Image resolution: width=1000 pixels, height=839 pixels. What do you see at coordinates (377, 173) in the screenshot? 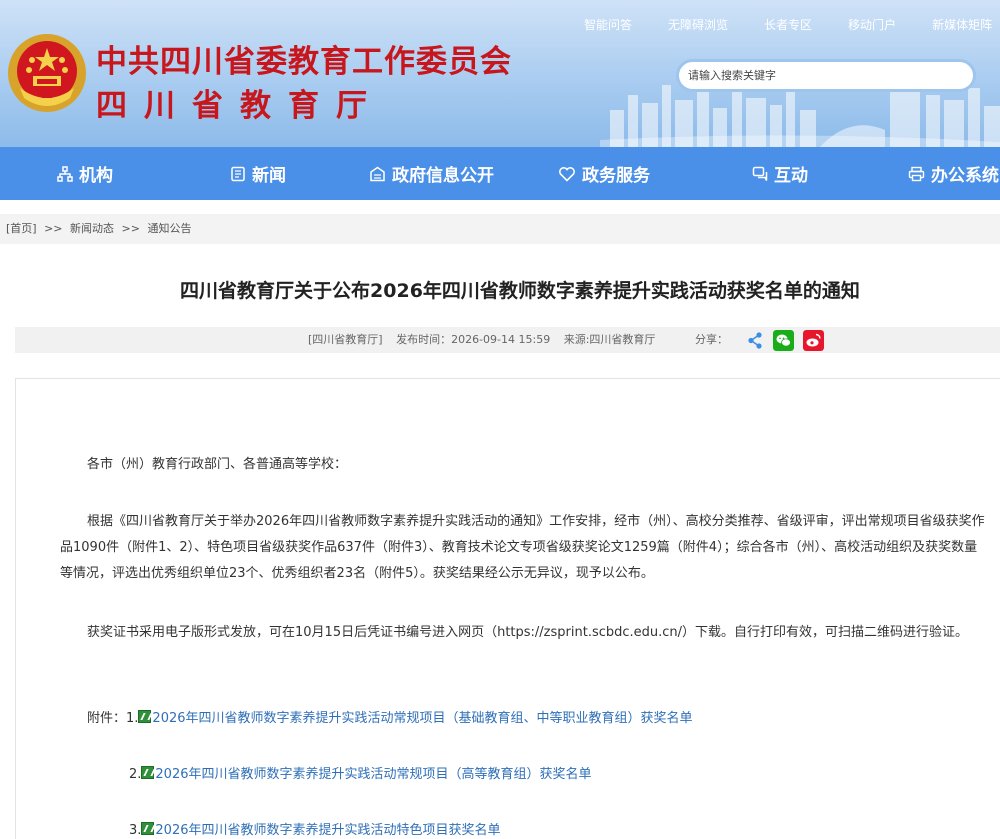
I see `info-disclosure-icon` at bounding box center [377, 173].